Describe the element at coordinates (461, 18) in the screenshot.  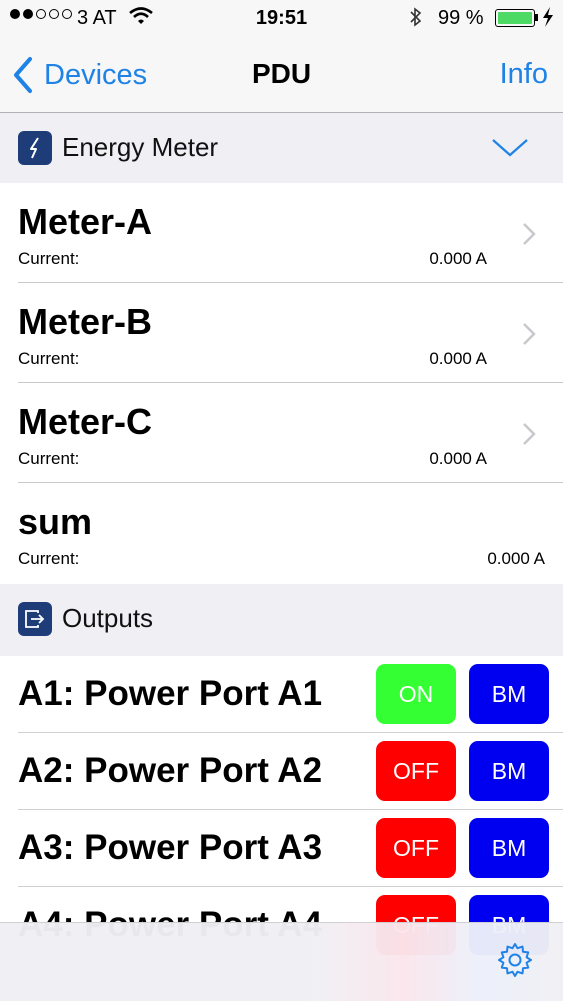
I see `battery-percent: 99 %` at that location.